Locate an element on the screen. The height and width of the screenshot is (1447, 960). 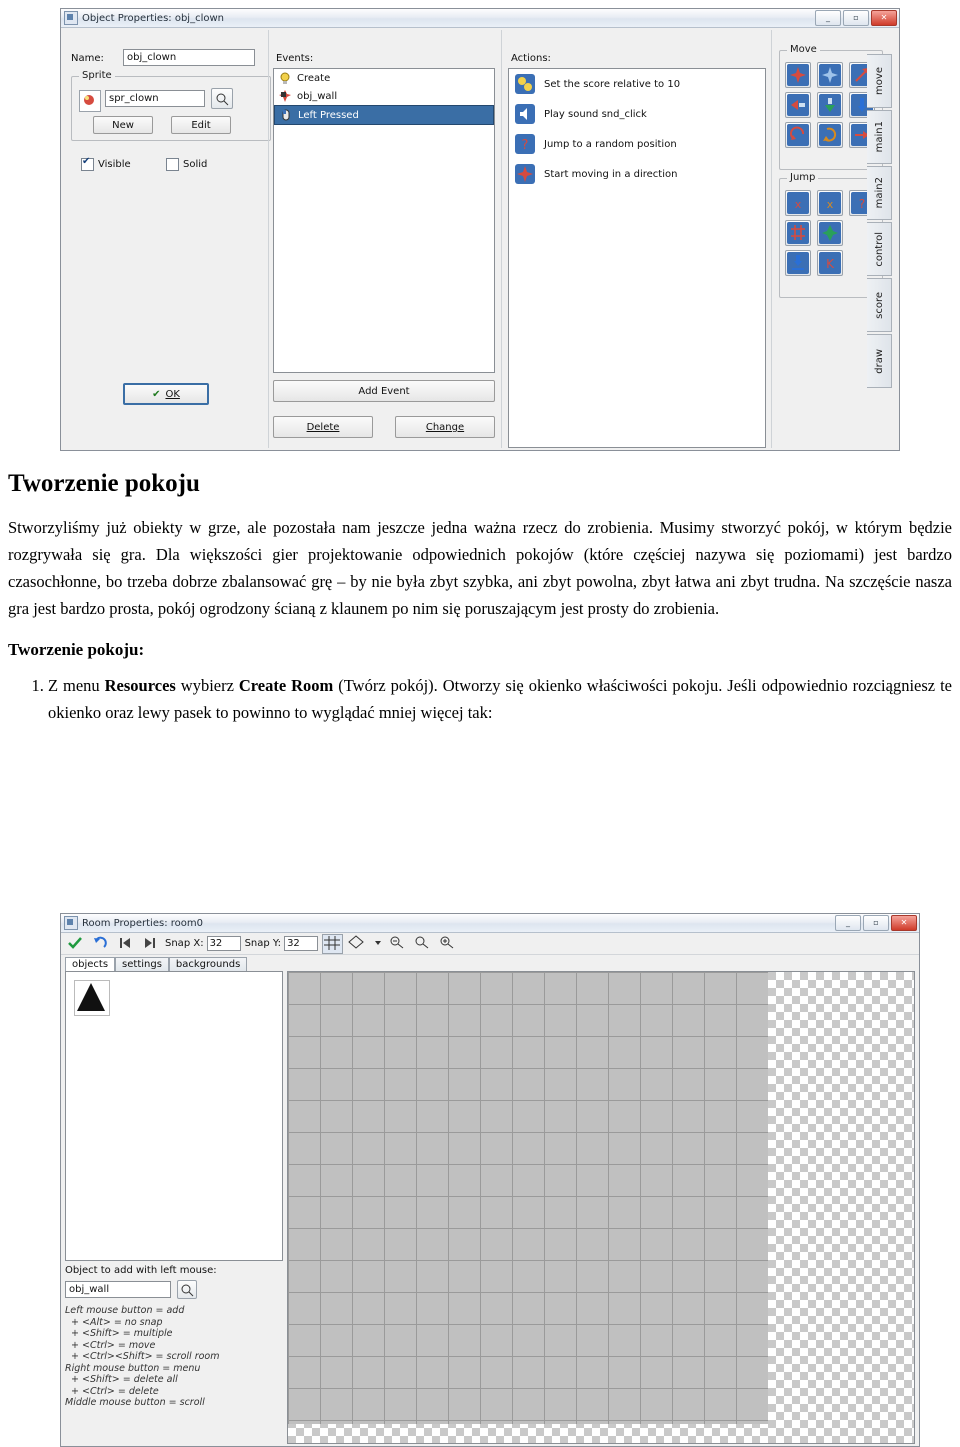
delete-button: Delete is located at coordinates (323, 427).